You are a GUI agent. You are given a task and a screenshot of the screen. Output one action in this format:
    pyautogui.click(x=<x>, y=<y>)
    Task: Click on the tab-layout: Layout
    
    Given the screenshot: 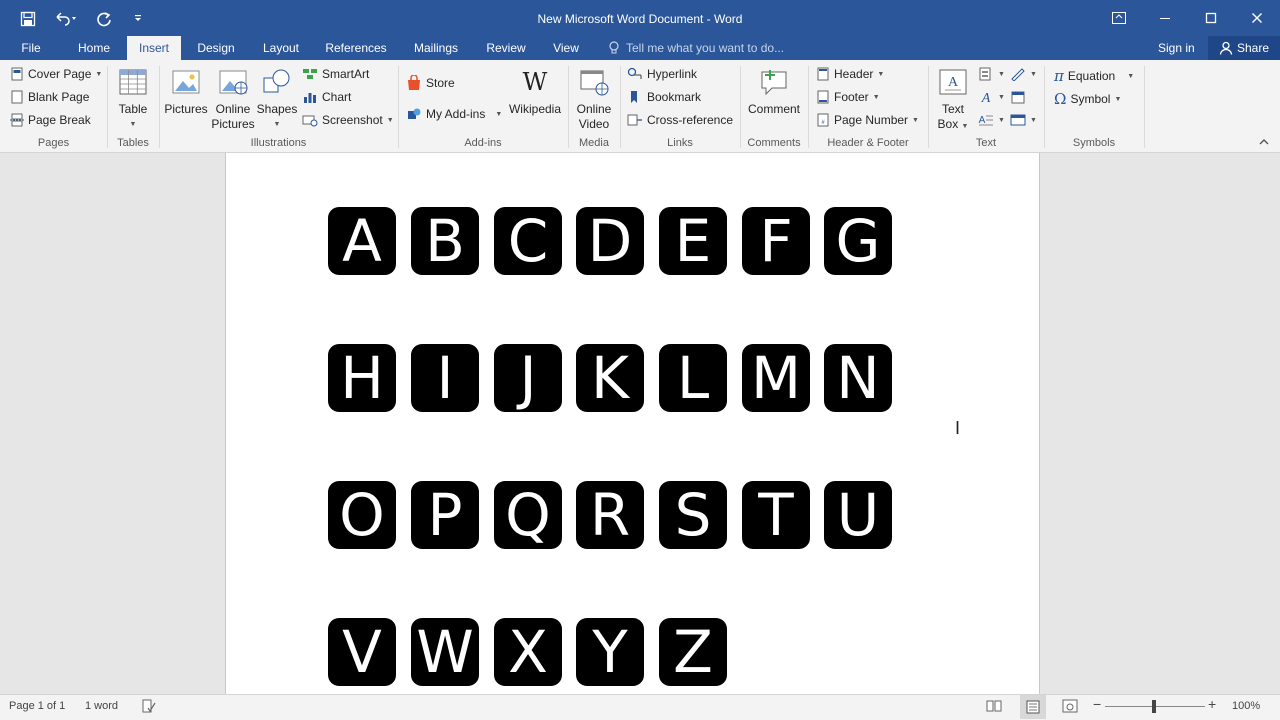 What is the action you would take?
    pyautogui.click(x=281, y=48)
    